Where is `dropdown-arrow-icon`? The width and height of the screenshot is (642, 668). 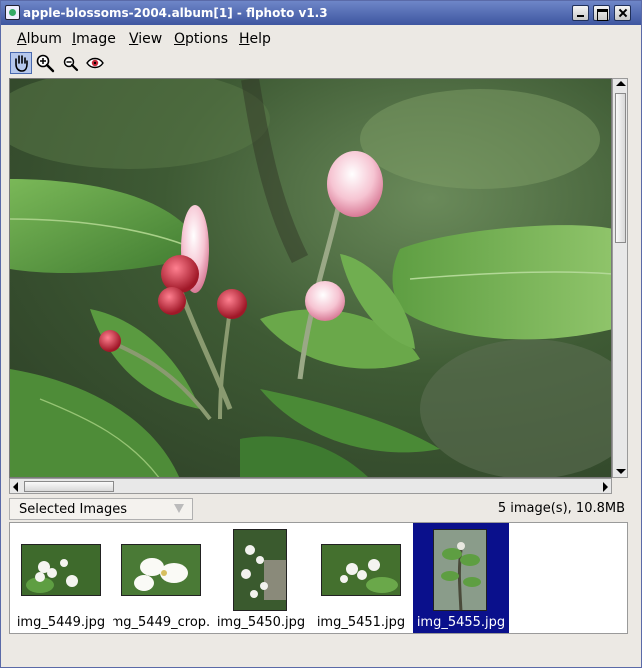
dropdown-arrow-icon is located at coordinates (179, 508).